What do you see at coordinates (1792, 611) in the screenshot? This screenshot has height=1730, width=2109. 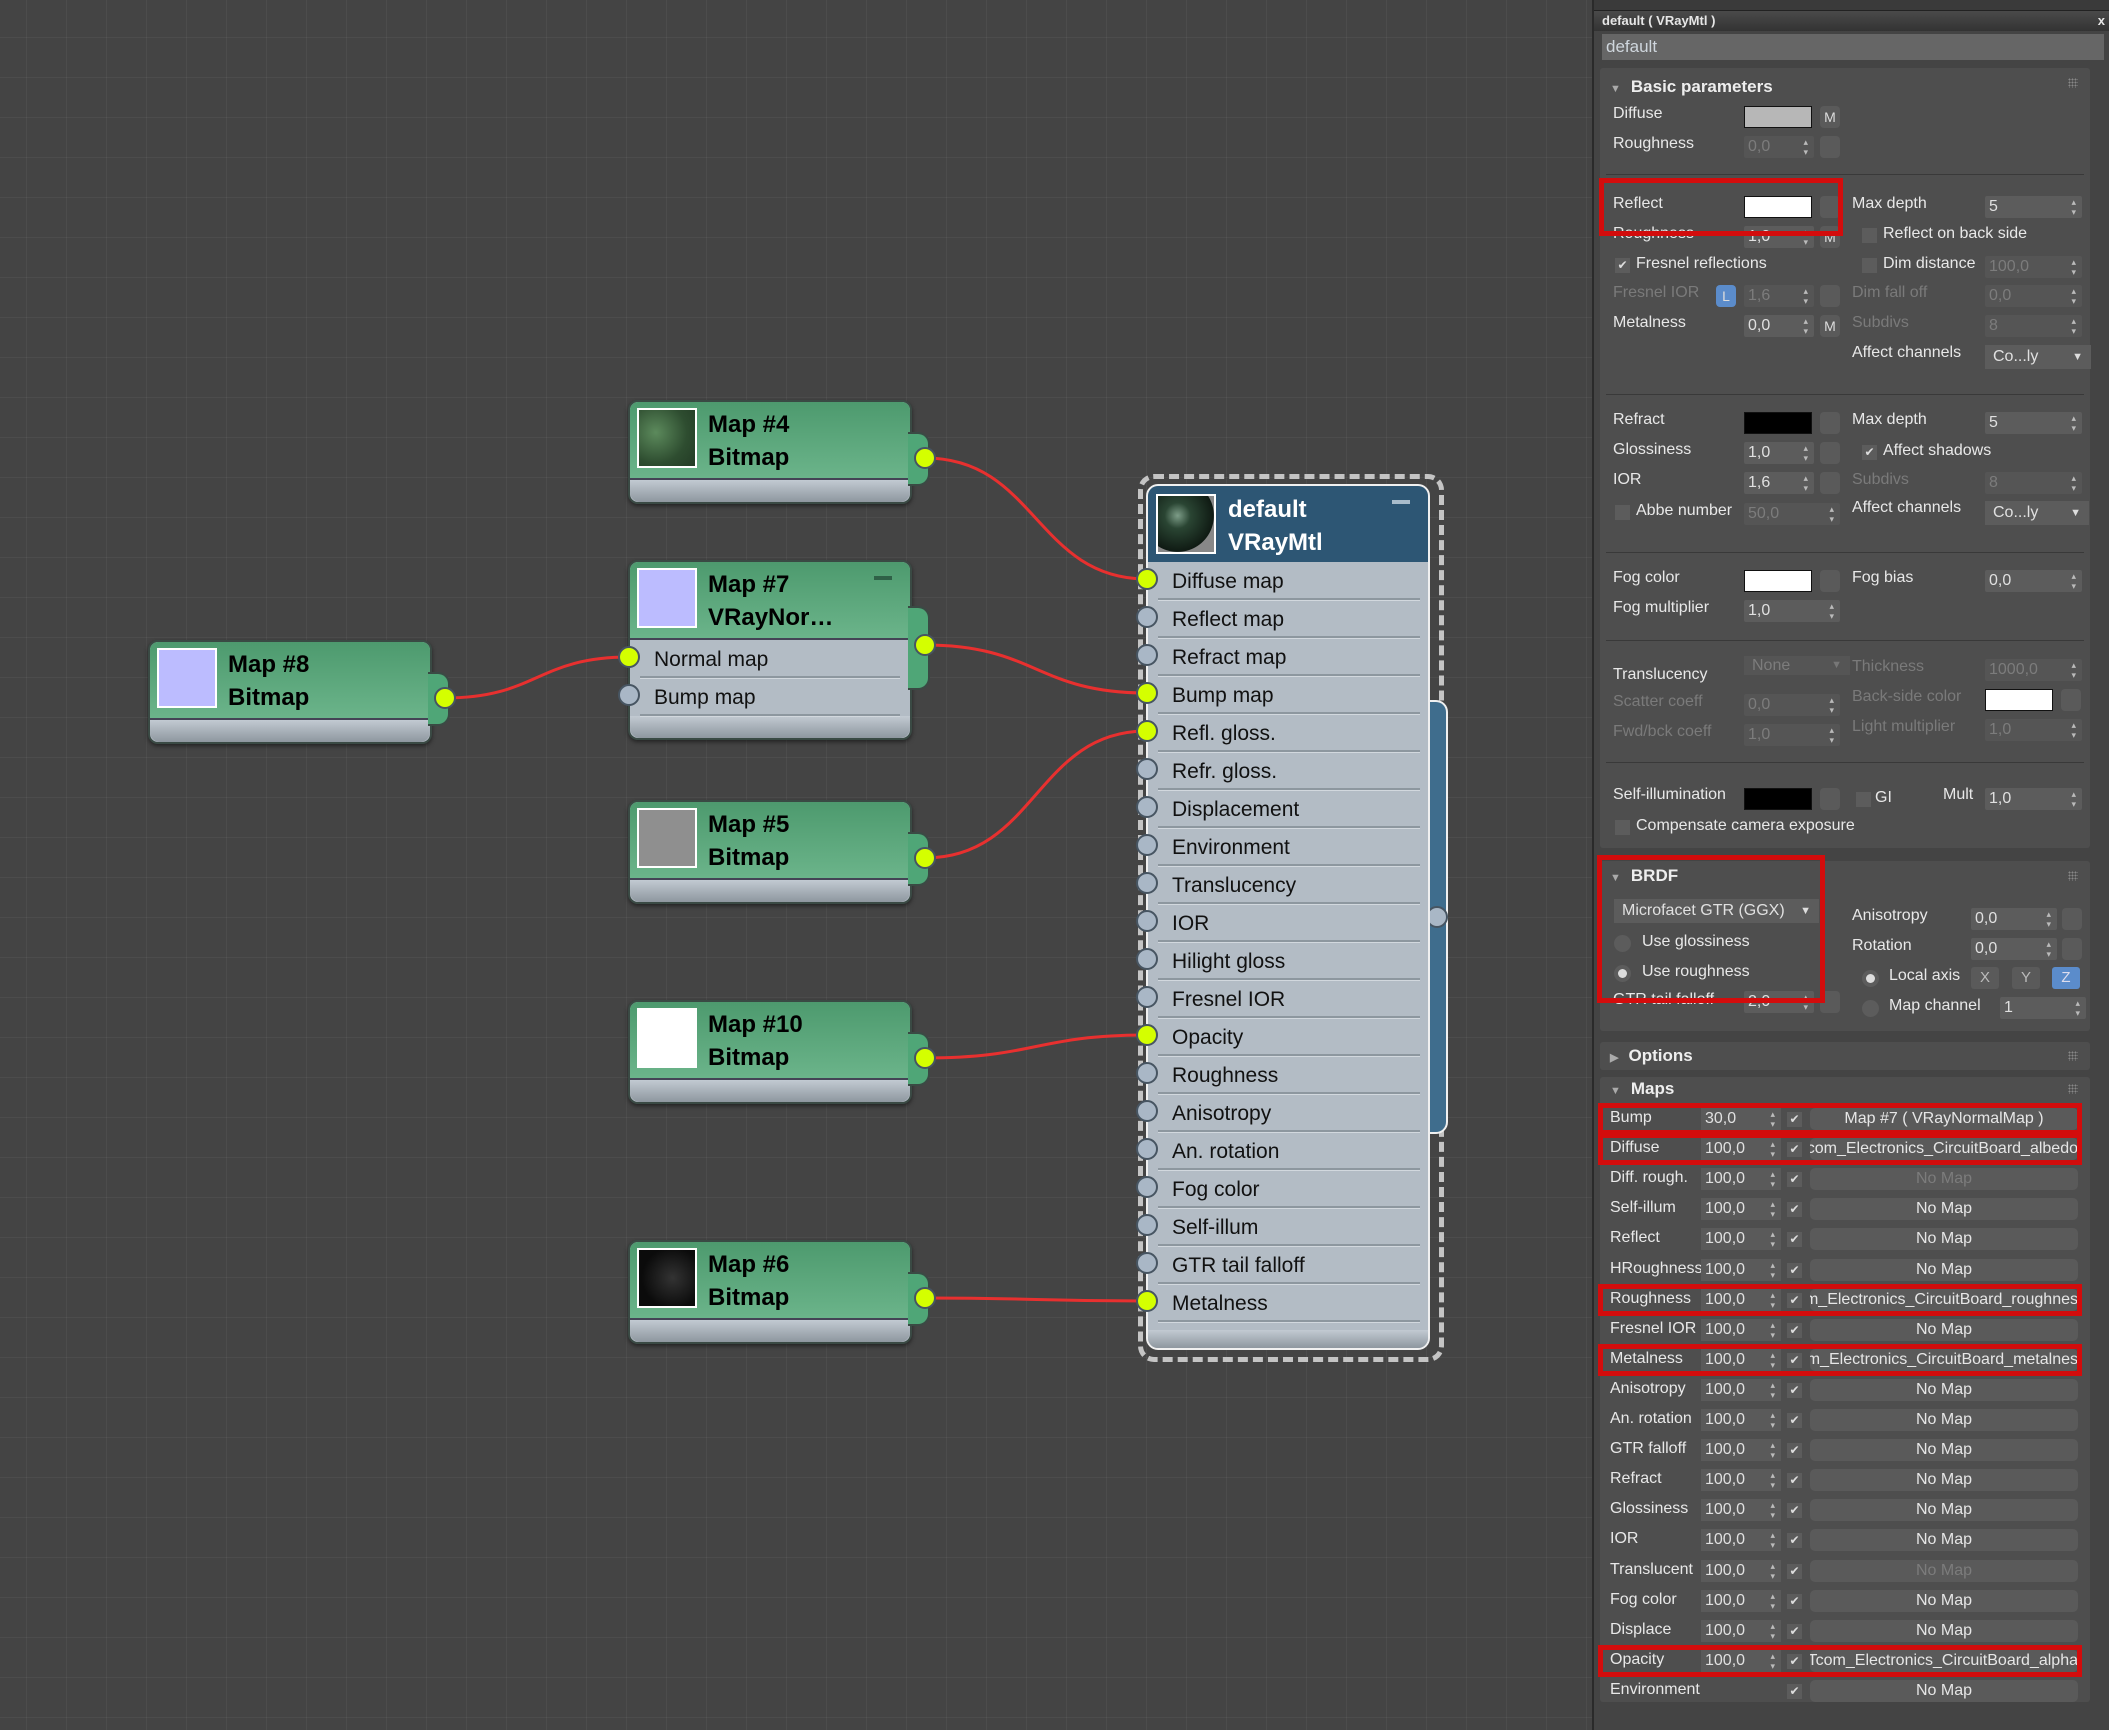 I see `fog-multiplier-spinner: 1,0` at bounding box center [1792, 611].